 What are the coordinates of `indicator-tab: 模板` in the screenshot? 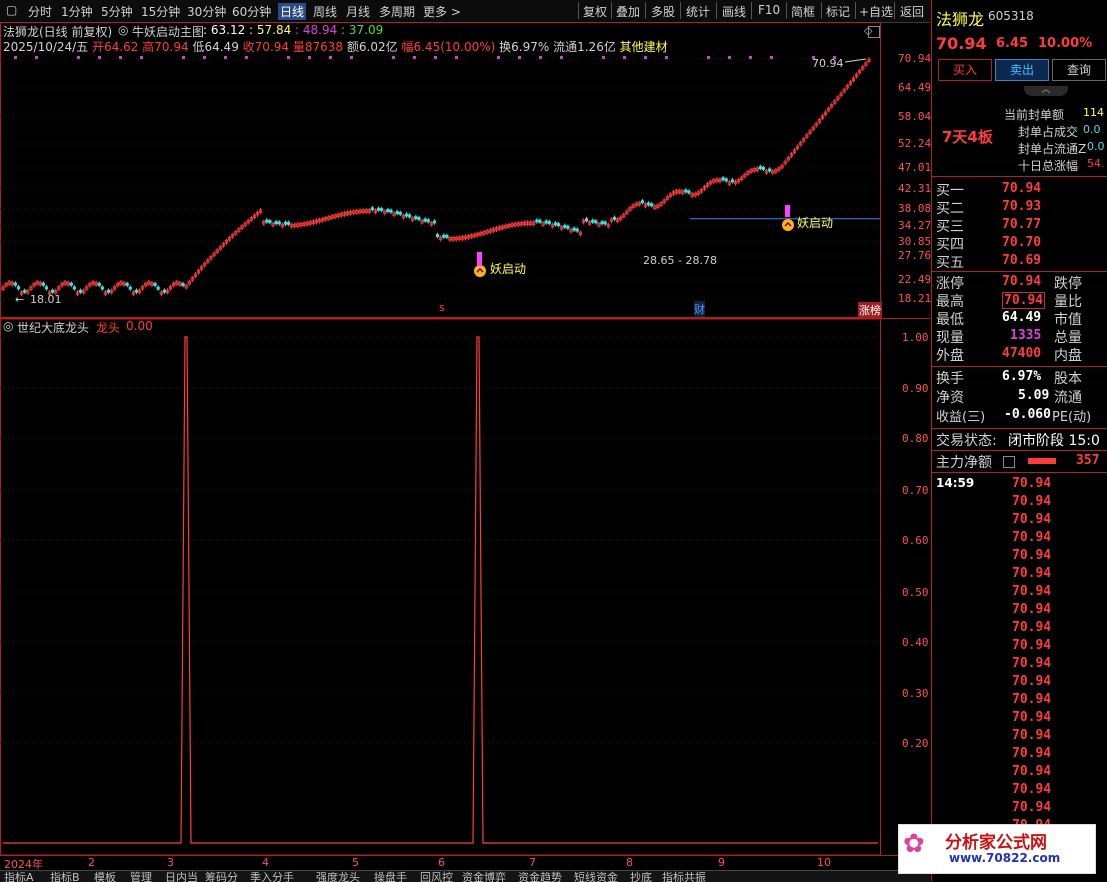 It's located at (105, 876).